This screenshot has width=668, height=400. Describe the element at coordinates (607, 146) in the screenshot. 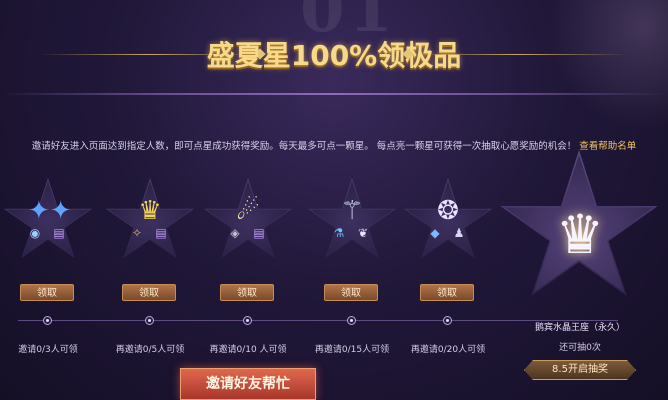

I see `help-list-link: 查看帮助名单` at that location.